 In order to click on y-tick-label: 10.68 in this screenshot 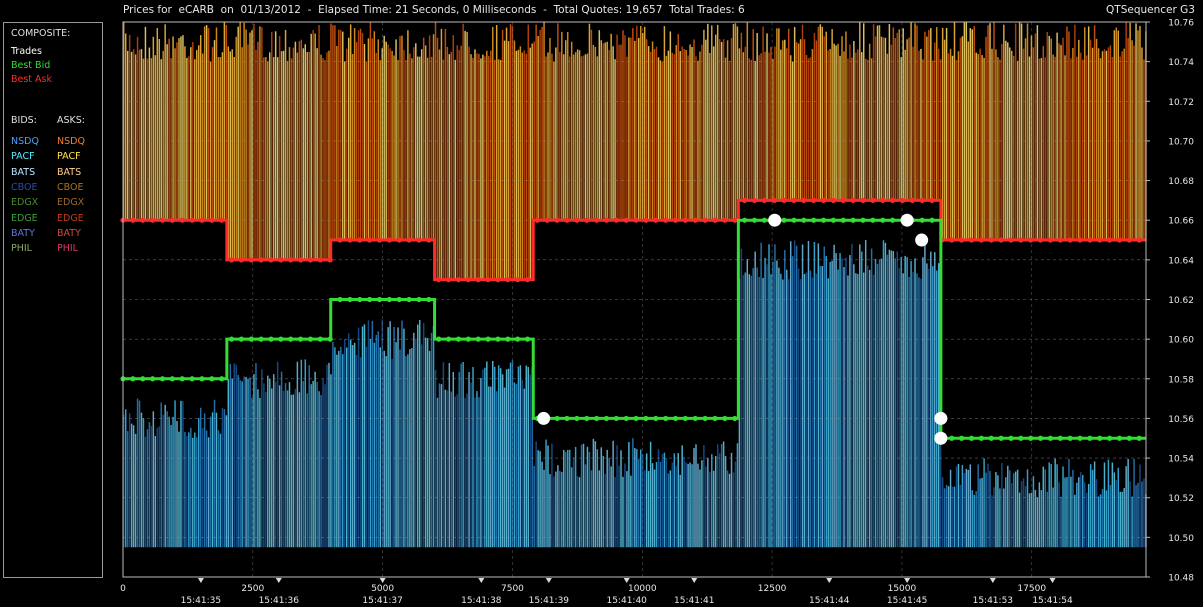, I will do `click(1181, 182)`.